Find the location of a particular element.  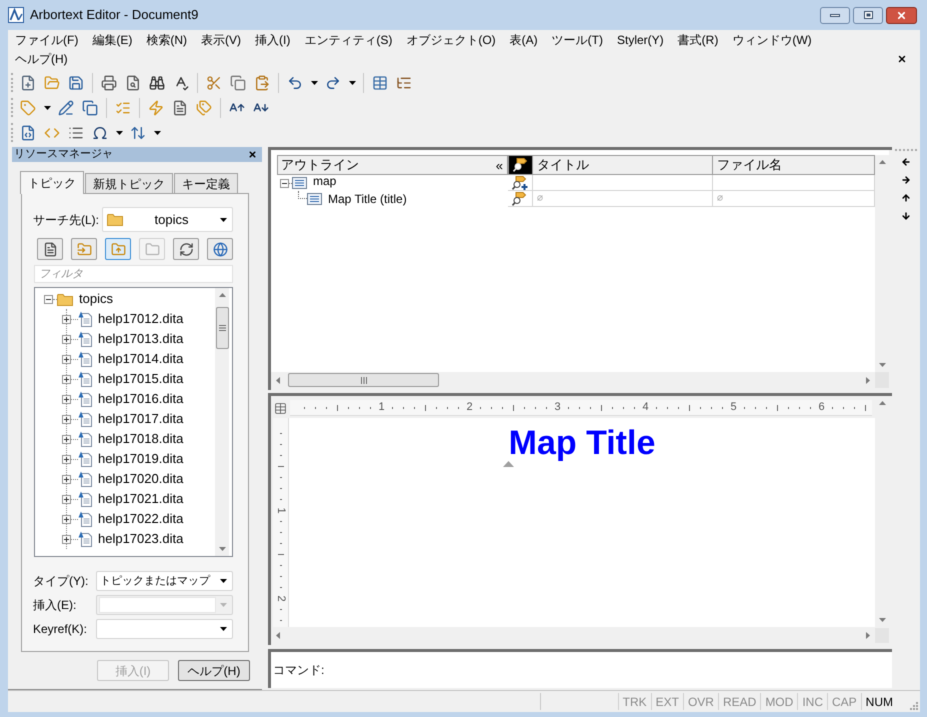

menu-item: オブジェクト(O) is located at coordinates (451, 39).